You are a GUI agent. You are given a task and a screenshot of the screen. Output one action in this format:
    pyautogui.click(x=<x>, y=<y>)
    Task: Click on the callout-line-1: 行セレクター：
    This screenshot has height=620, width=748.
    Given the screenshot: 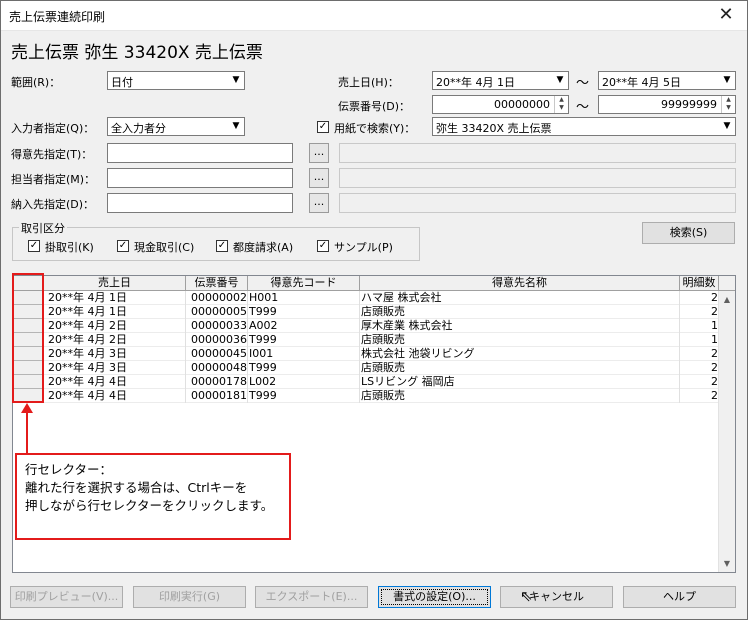 What is the action you would take?
    pyautogui.click(x=69, y=469)
    